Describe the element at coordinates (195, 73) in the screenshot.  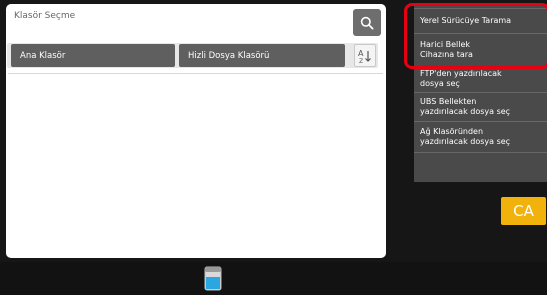
I see `list-divider` at that location.